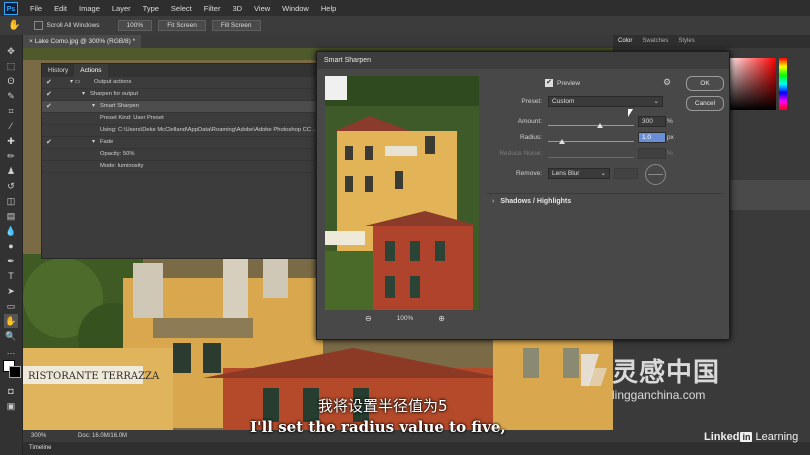  What do you see at coordinates (11, 231) in the screenshot?
I see `blur-tool-icon: 💧` at bounding box center [11, 231].